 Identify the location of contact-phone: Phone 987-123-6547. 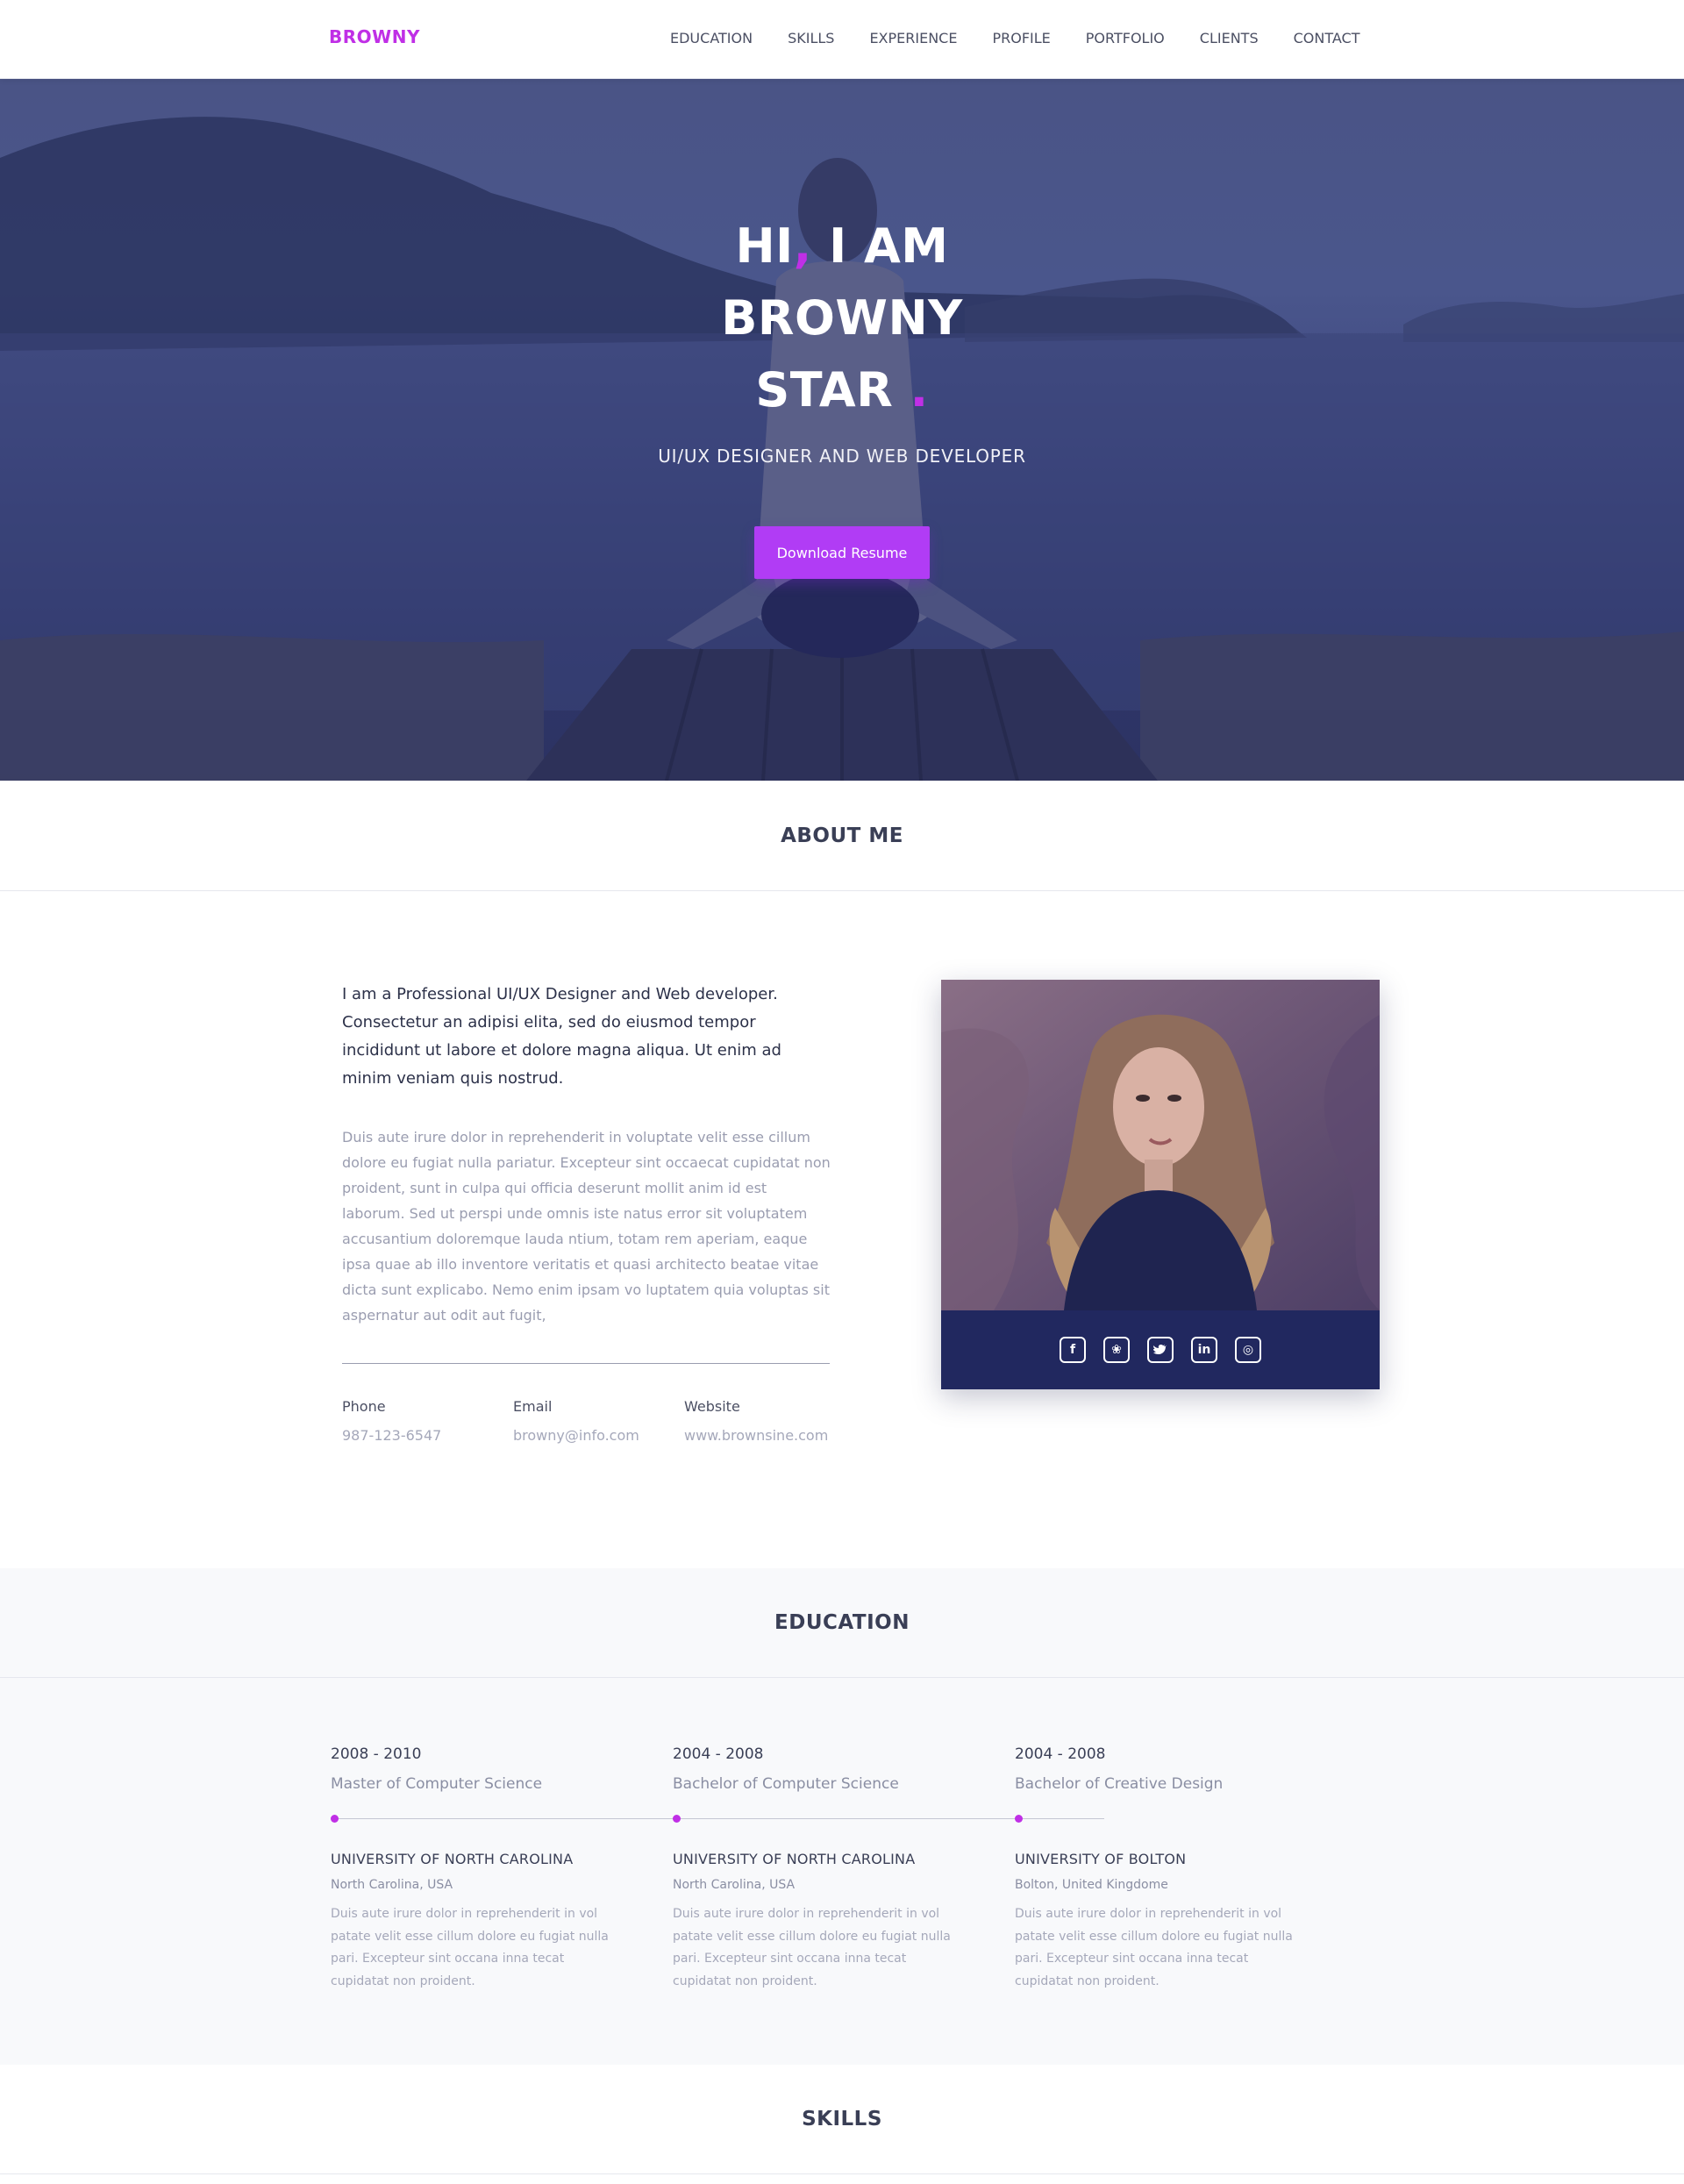
(425, 1421).